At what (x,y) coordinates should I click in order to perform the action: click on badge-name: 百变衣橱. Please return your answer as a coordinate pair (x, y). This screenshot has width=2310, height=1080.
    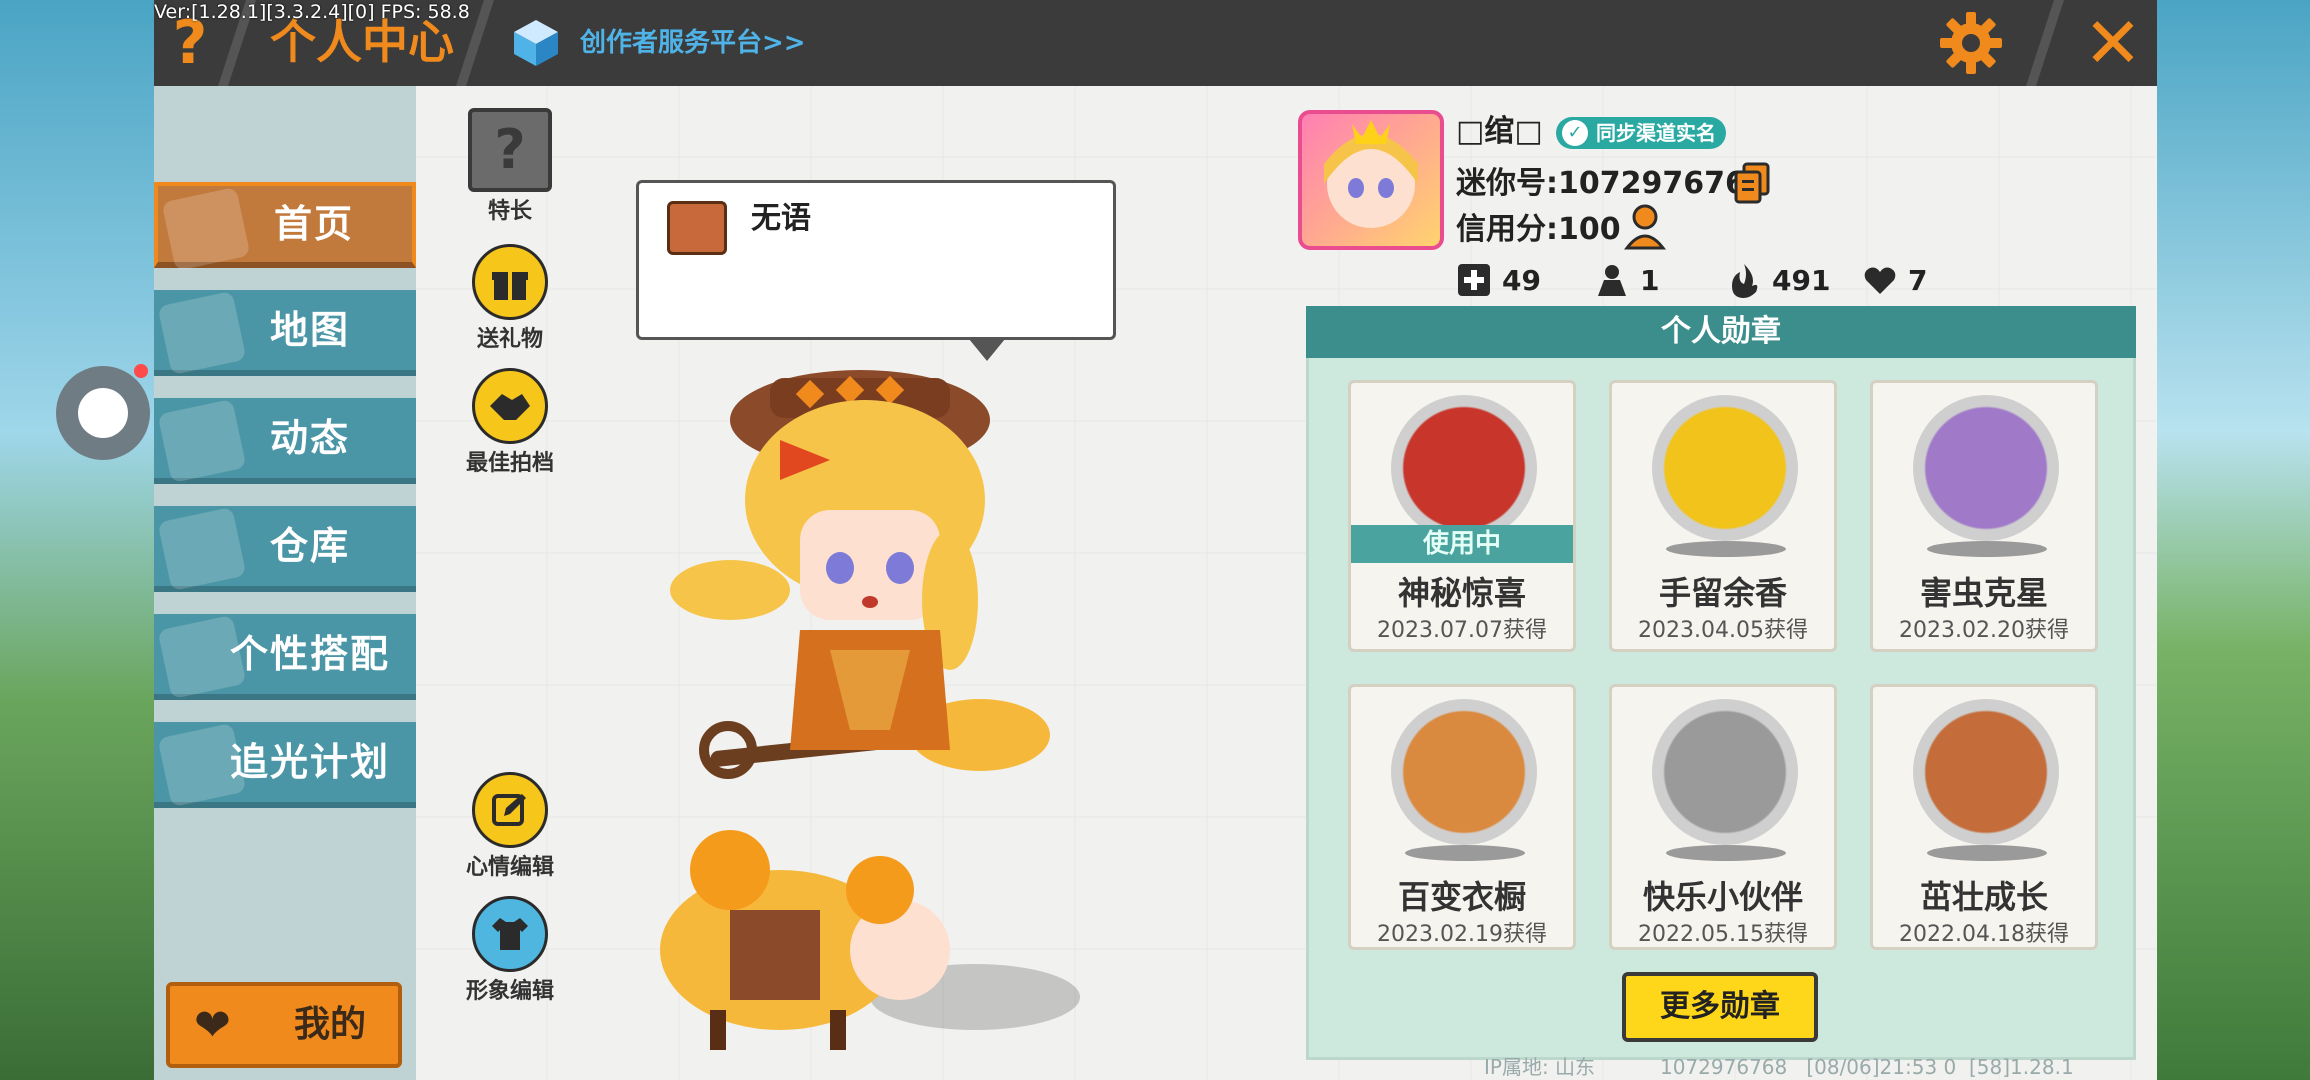
    Looking at the image, I should click on (1461, 897).